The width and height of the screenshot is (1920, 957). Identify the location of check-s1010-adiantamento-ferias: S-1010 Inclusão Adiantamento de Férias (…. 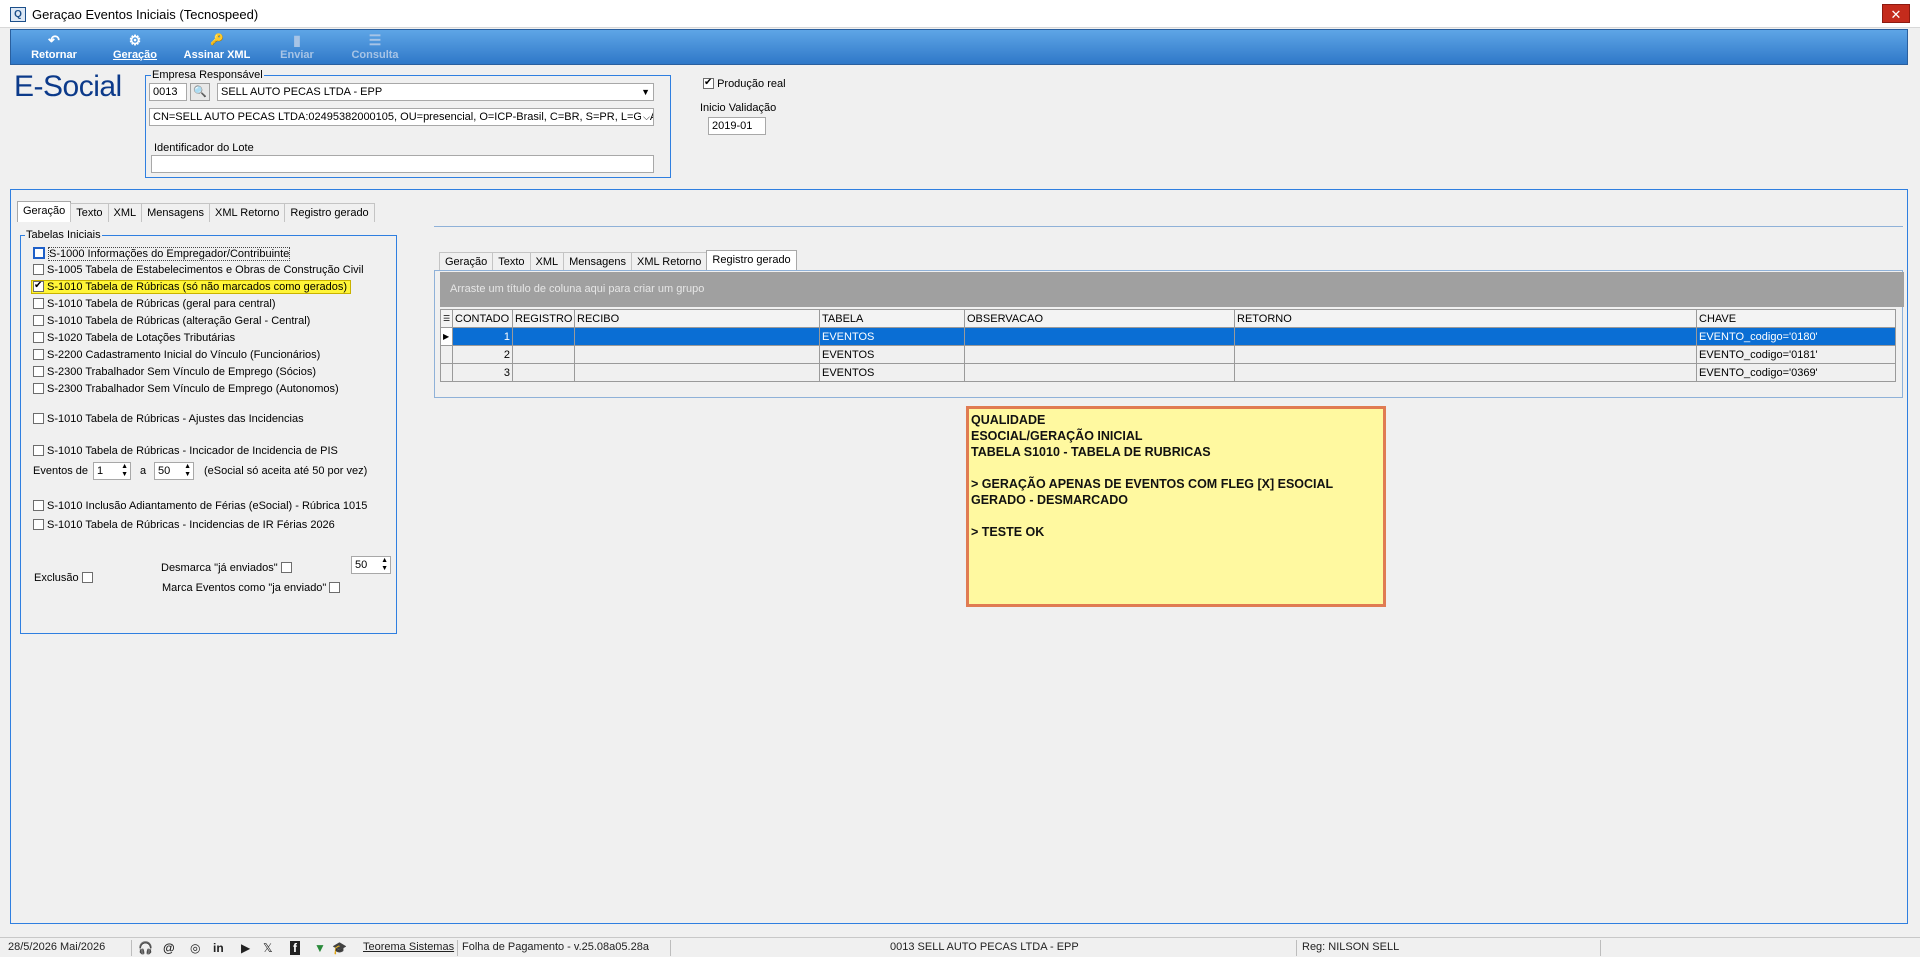
(200, 506).